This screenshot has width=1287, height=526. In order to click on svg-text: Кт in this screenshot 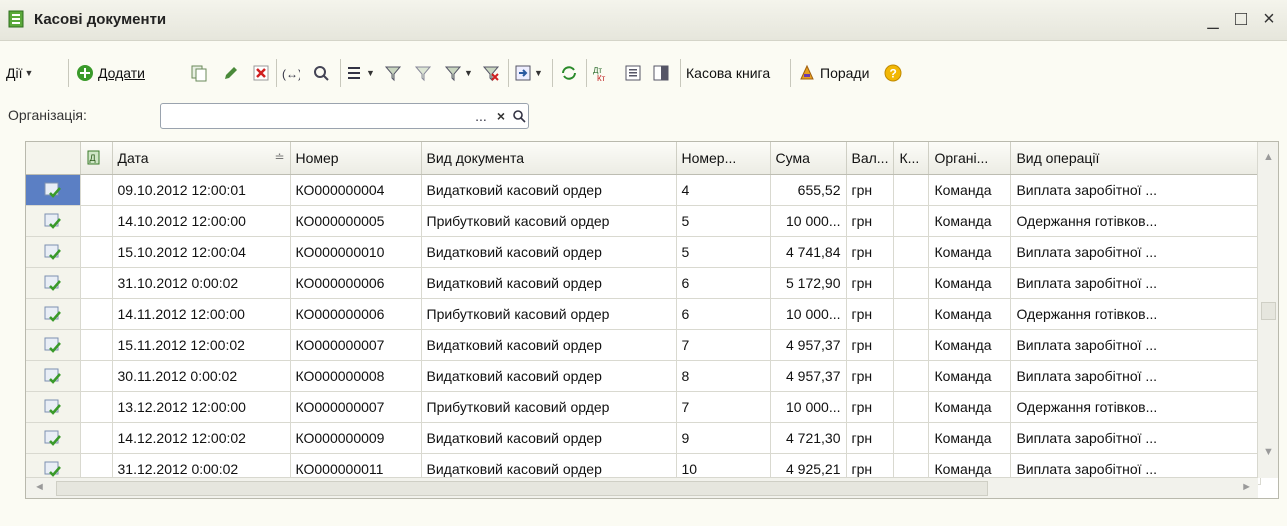, I will do `click(601, 78)`.